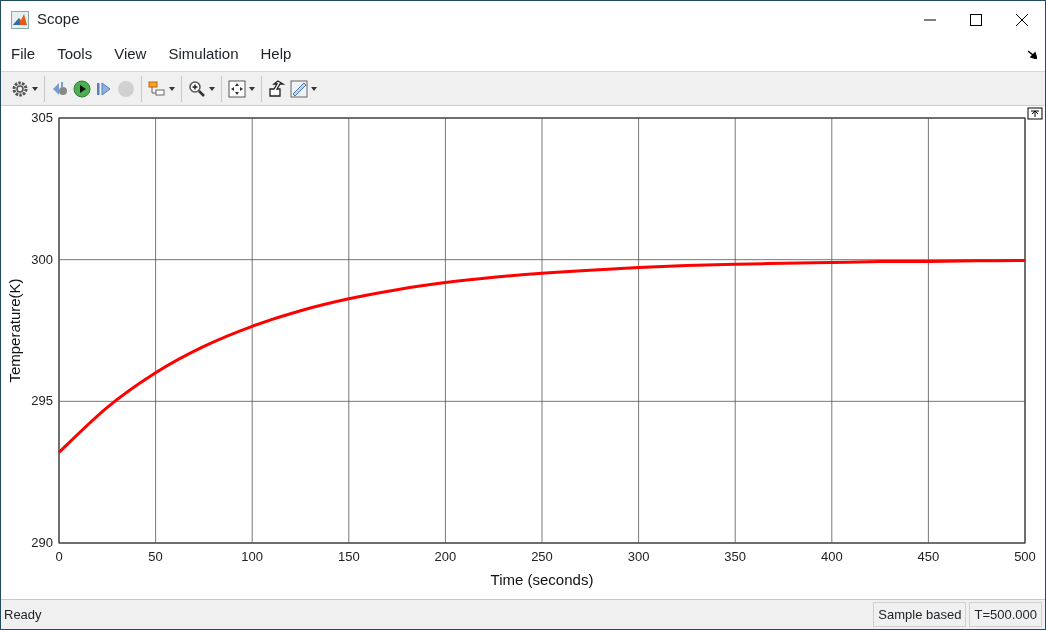 The image size is (1046, 630). I want to click on undock-icon, so click(1035, 113).